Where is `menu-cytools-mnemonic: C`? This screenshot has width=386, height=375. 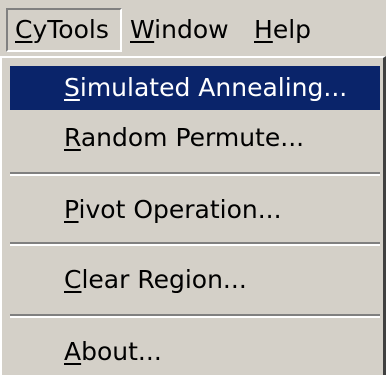
menu-cytools-mnemonic: C is located at coordinates (24, 29).